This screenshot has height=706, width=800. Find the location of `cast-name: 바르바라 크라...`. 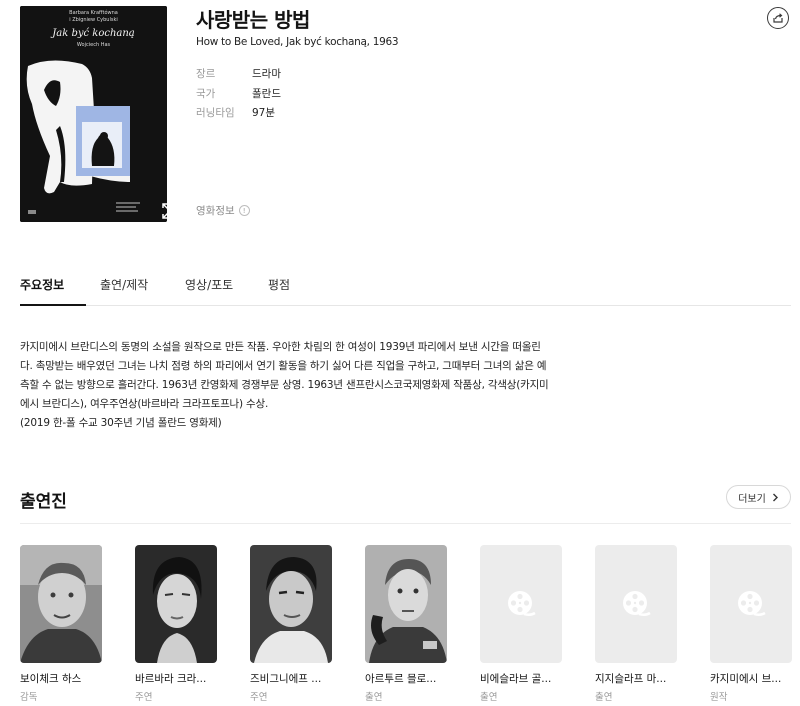

cast-name: 바르바라 크라... is located at coordinates (171, 679).